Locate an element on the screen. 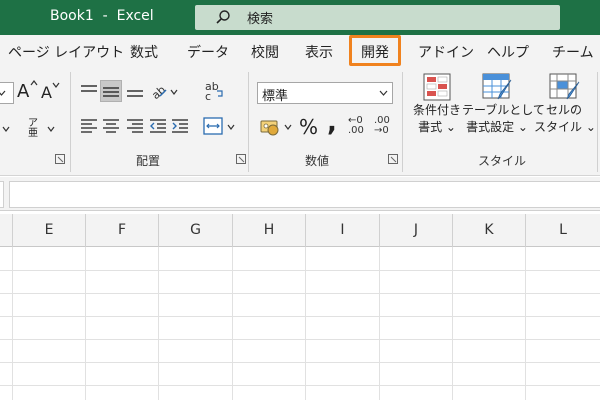 Image resolution: width=600 pixels, height=400 pixels. styles-group-label: スタイル is located at coordinates (502, 161).